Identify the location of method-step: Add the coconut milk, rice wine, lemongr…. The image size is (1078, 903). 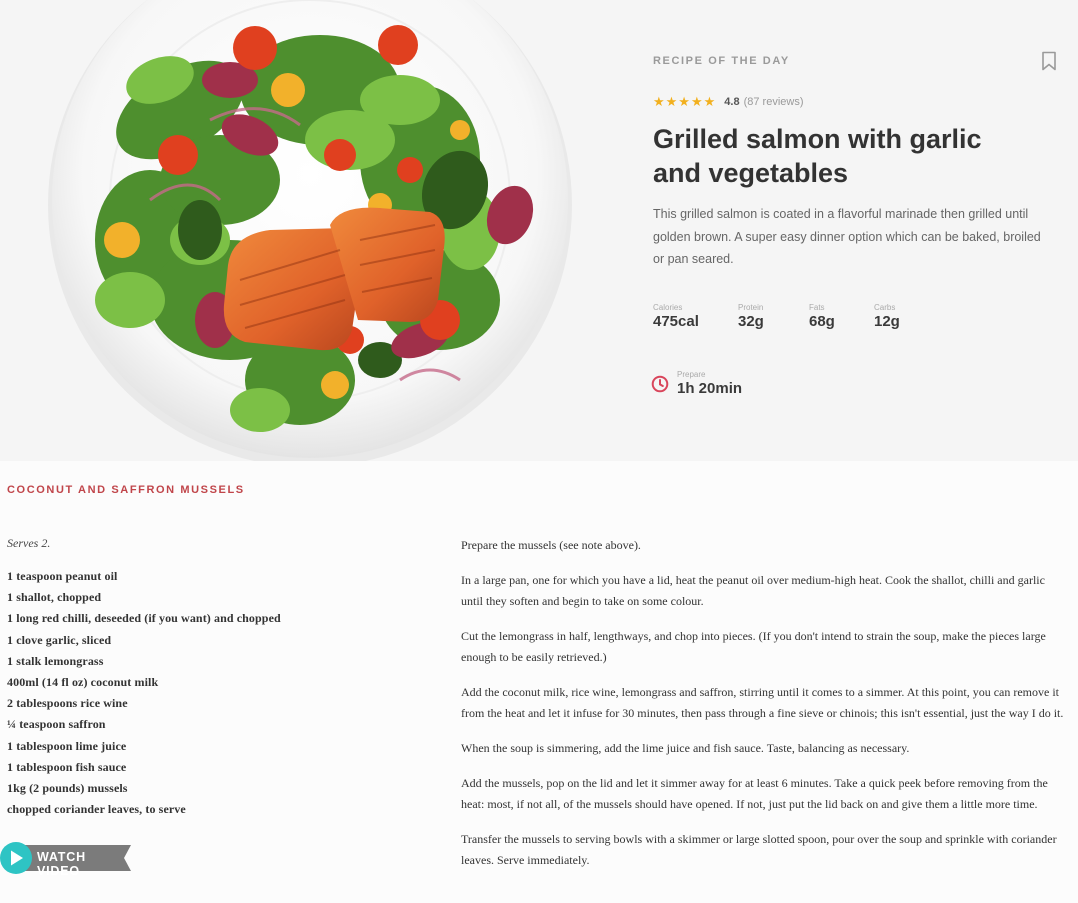
(762, 702).